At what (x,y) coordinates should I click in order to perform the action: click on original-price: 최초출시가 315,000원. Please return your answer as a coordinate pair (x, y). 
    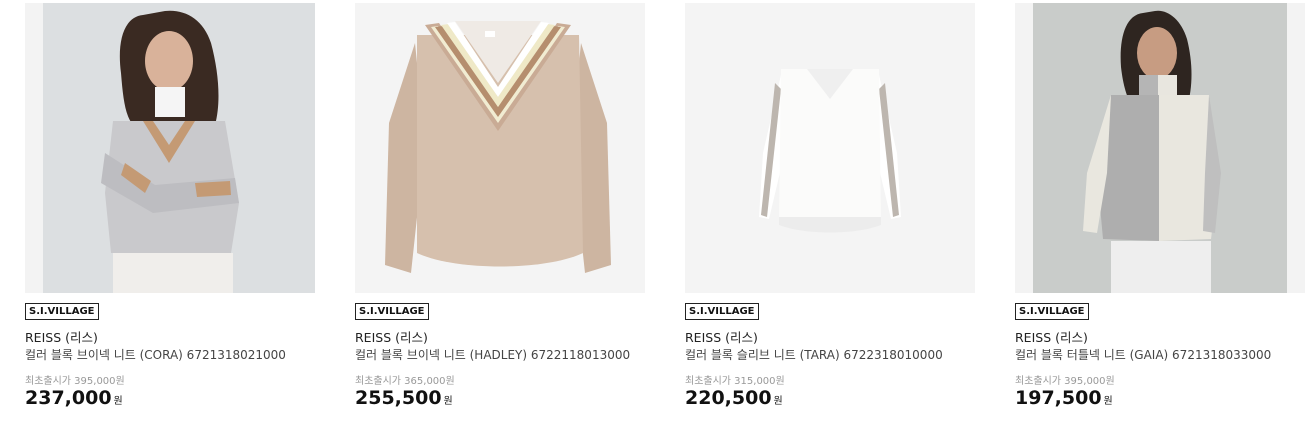
    Looking at the image, I should click on (735, 381).